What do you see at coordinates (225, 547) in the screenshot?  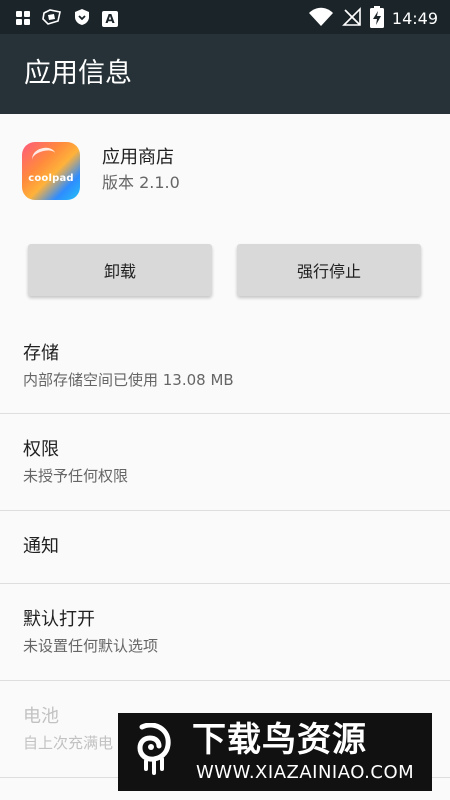 I see `section-notifications: 通知` at bounding box center [225, 547].